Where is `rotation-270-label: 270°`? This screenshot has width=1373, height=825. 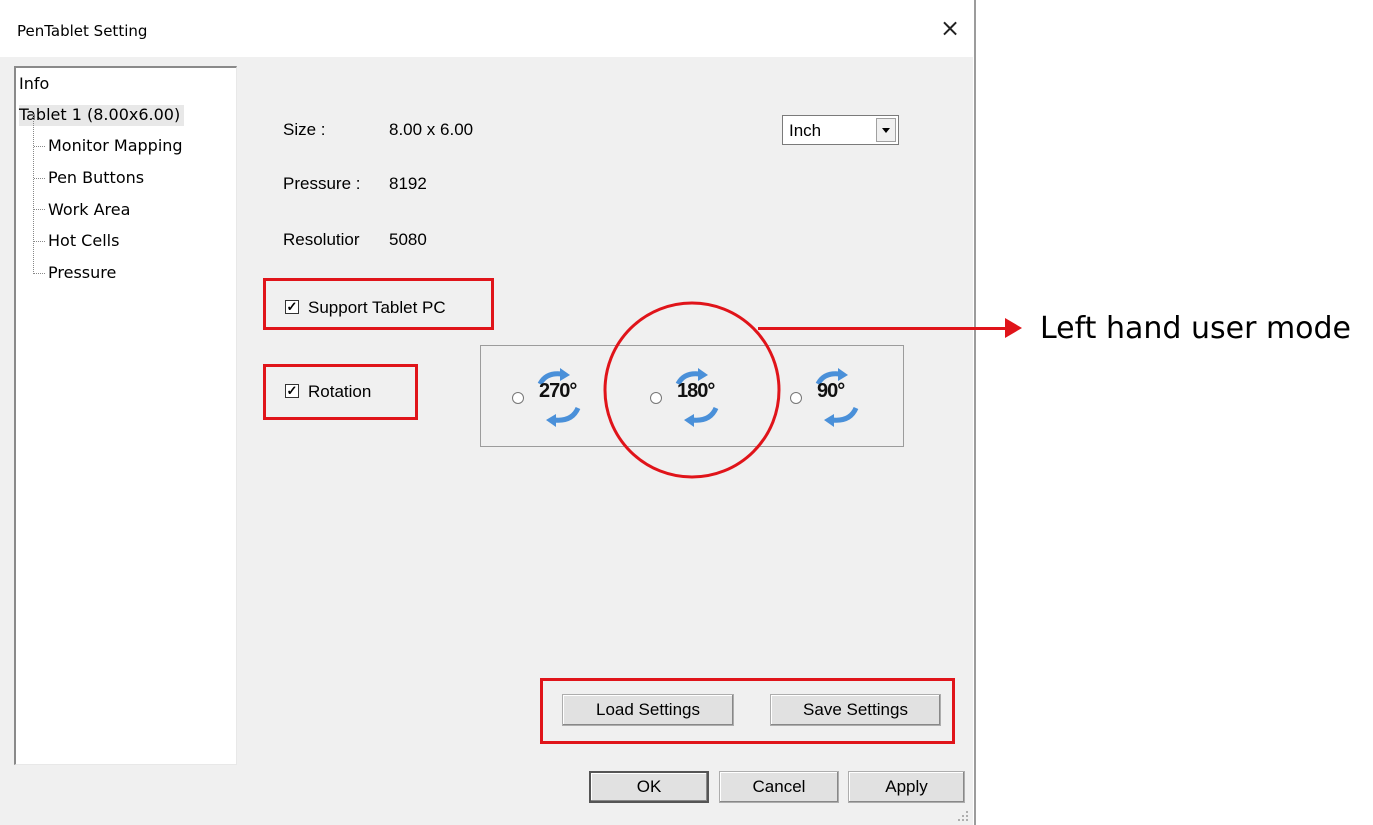 rotation-270-label: 270° is located at coordinates (558, 391).